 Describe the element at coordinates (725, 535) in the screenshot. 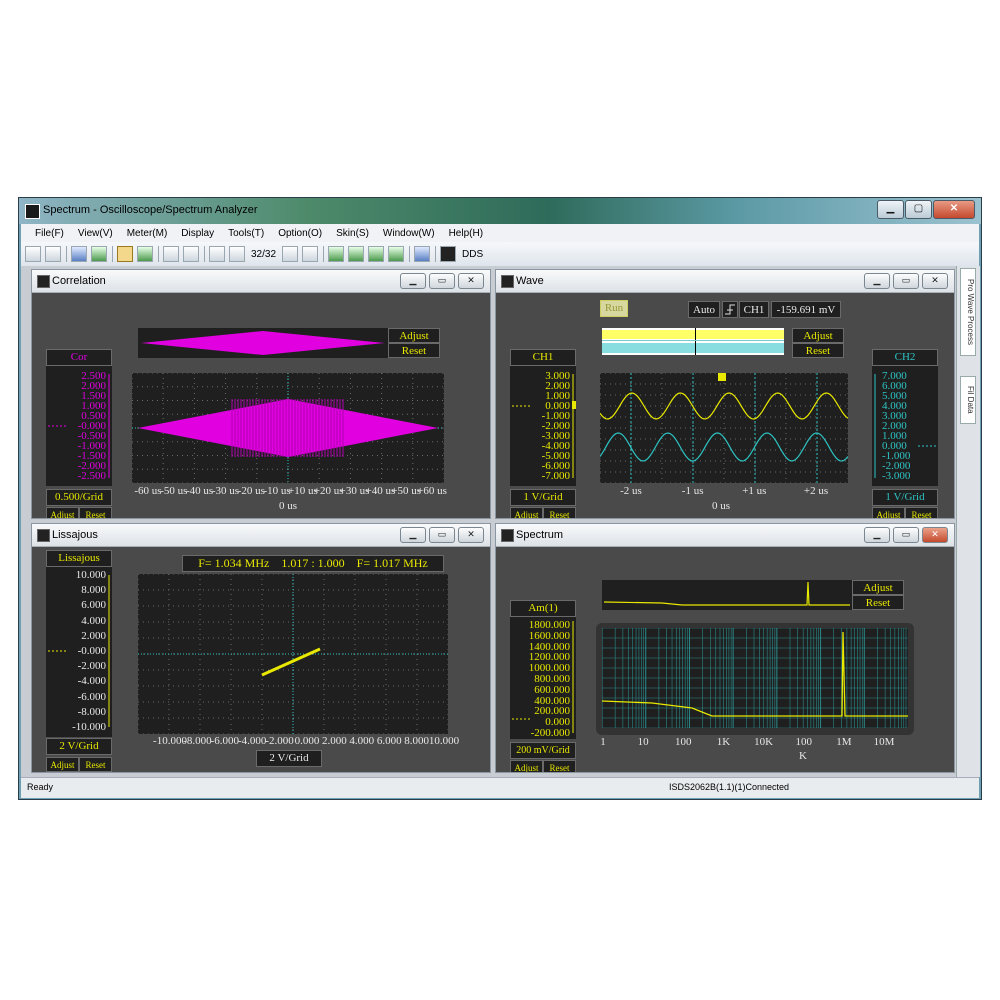

I see `spectrum-title-bar: Spectrum ▁ ▭ ✕` at that location.